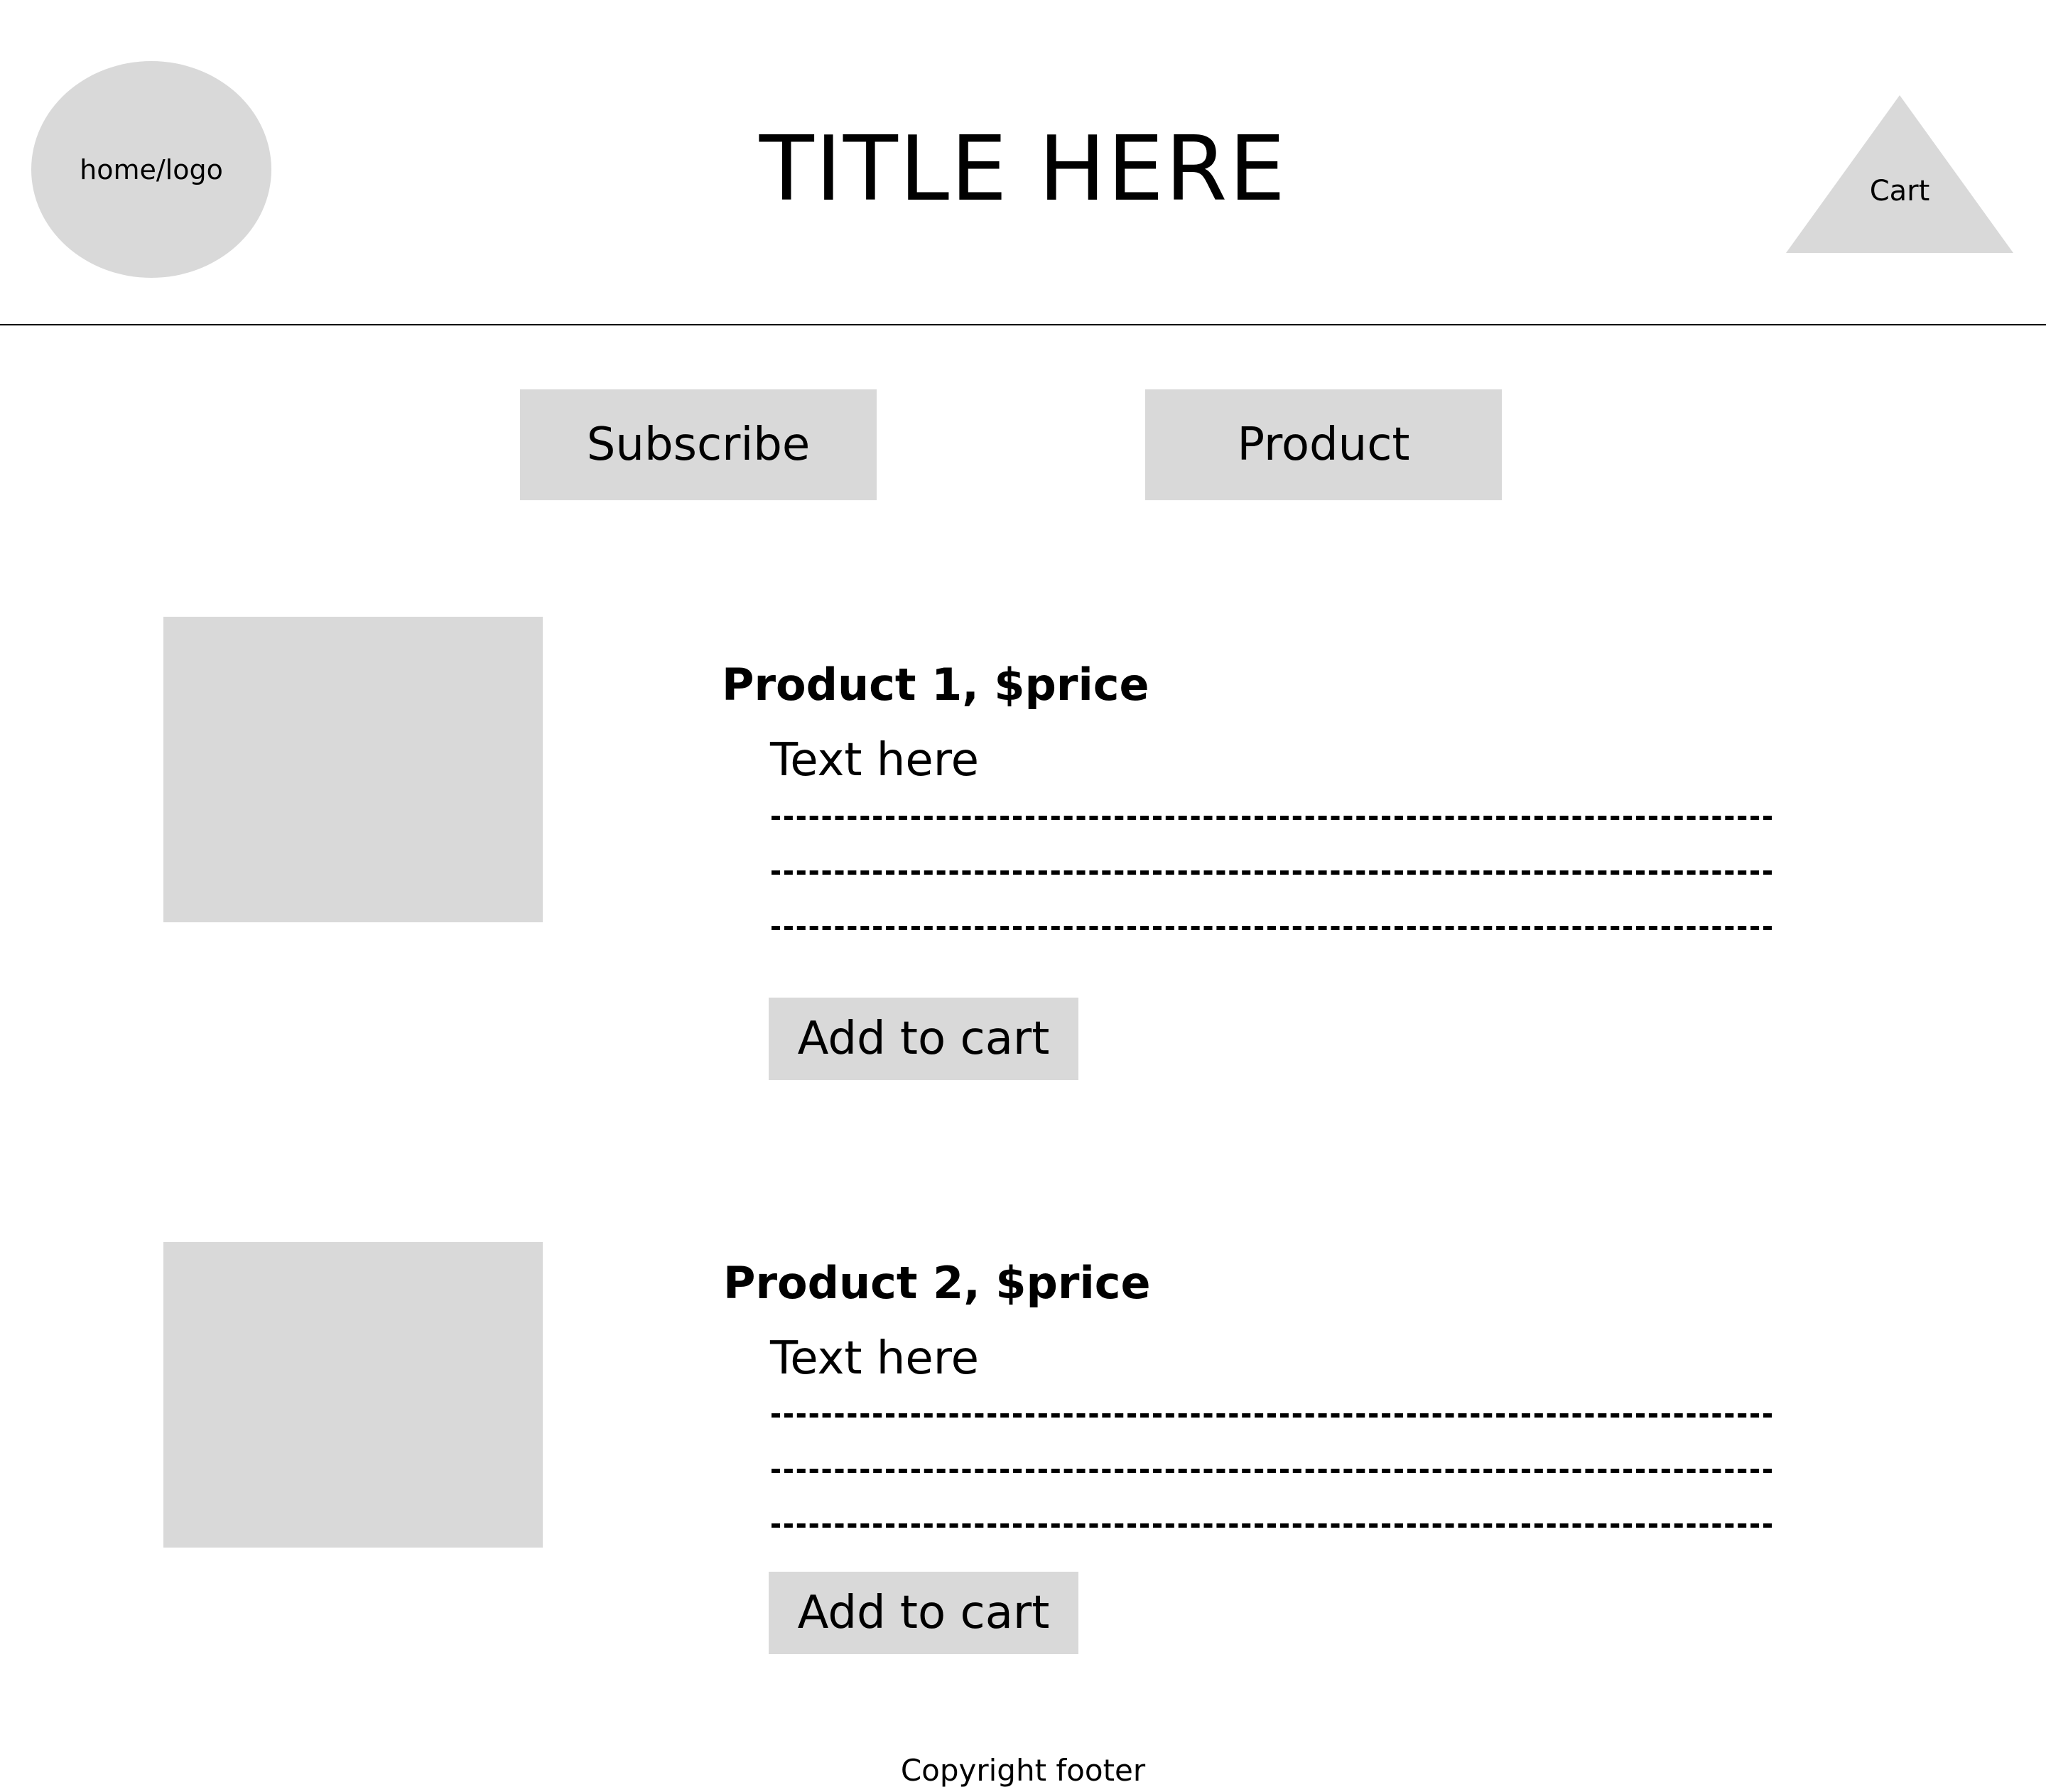  What do you see at coordinates (1900, 191) in the screenshot?
I see `cart-label: Cart` at bounding box center [1900, 191].